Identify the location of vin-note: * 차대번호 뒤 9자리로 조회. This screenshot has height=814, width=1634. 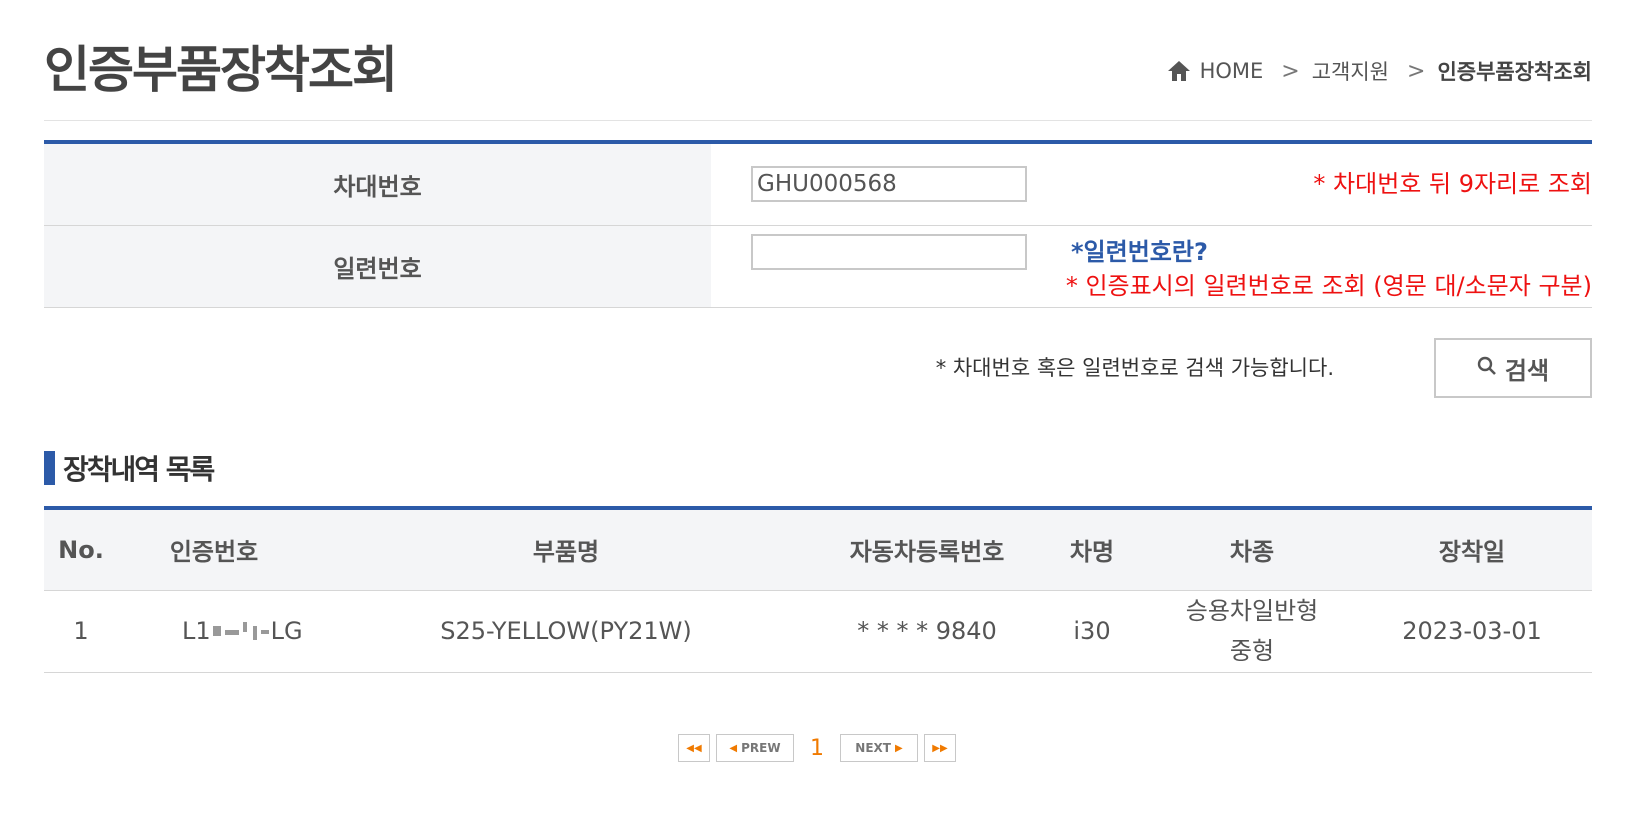
(1452, 184).